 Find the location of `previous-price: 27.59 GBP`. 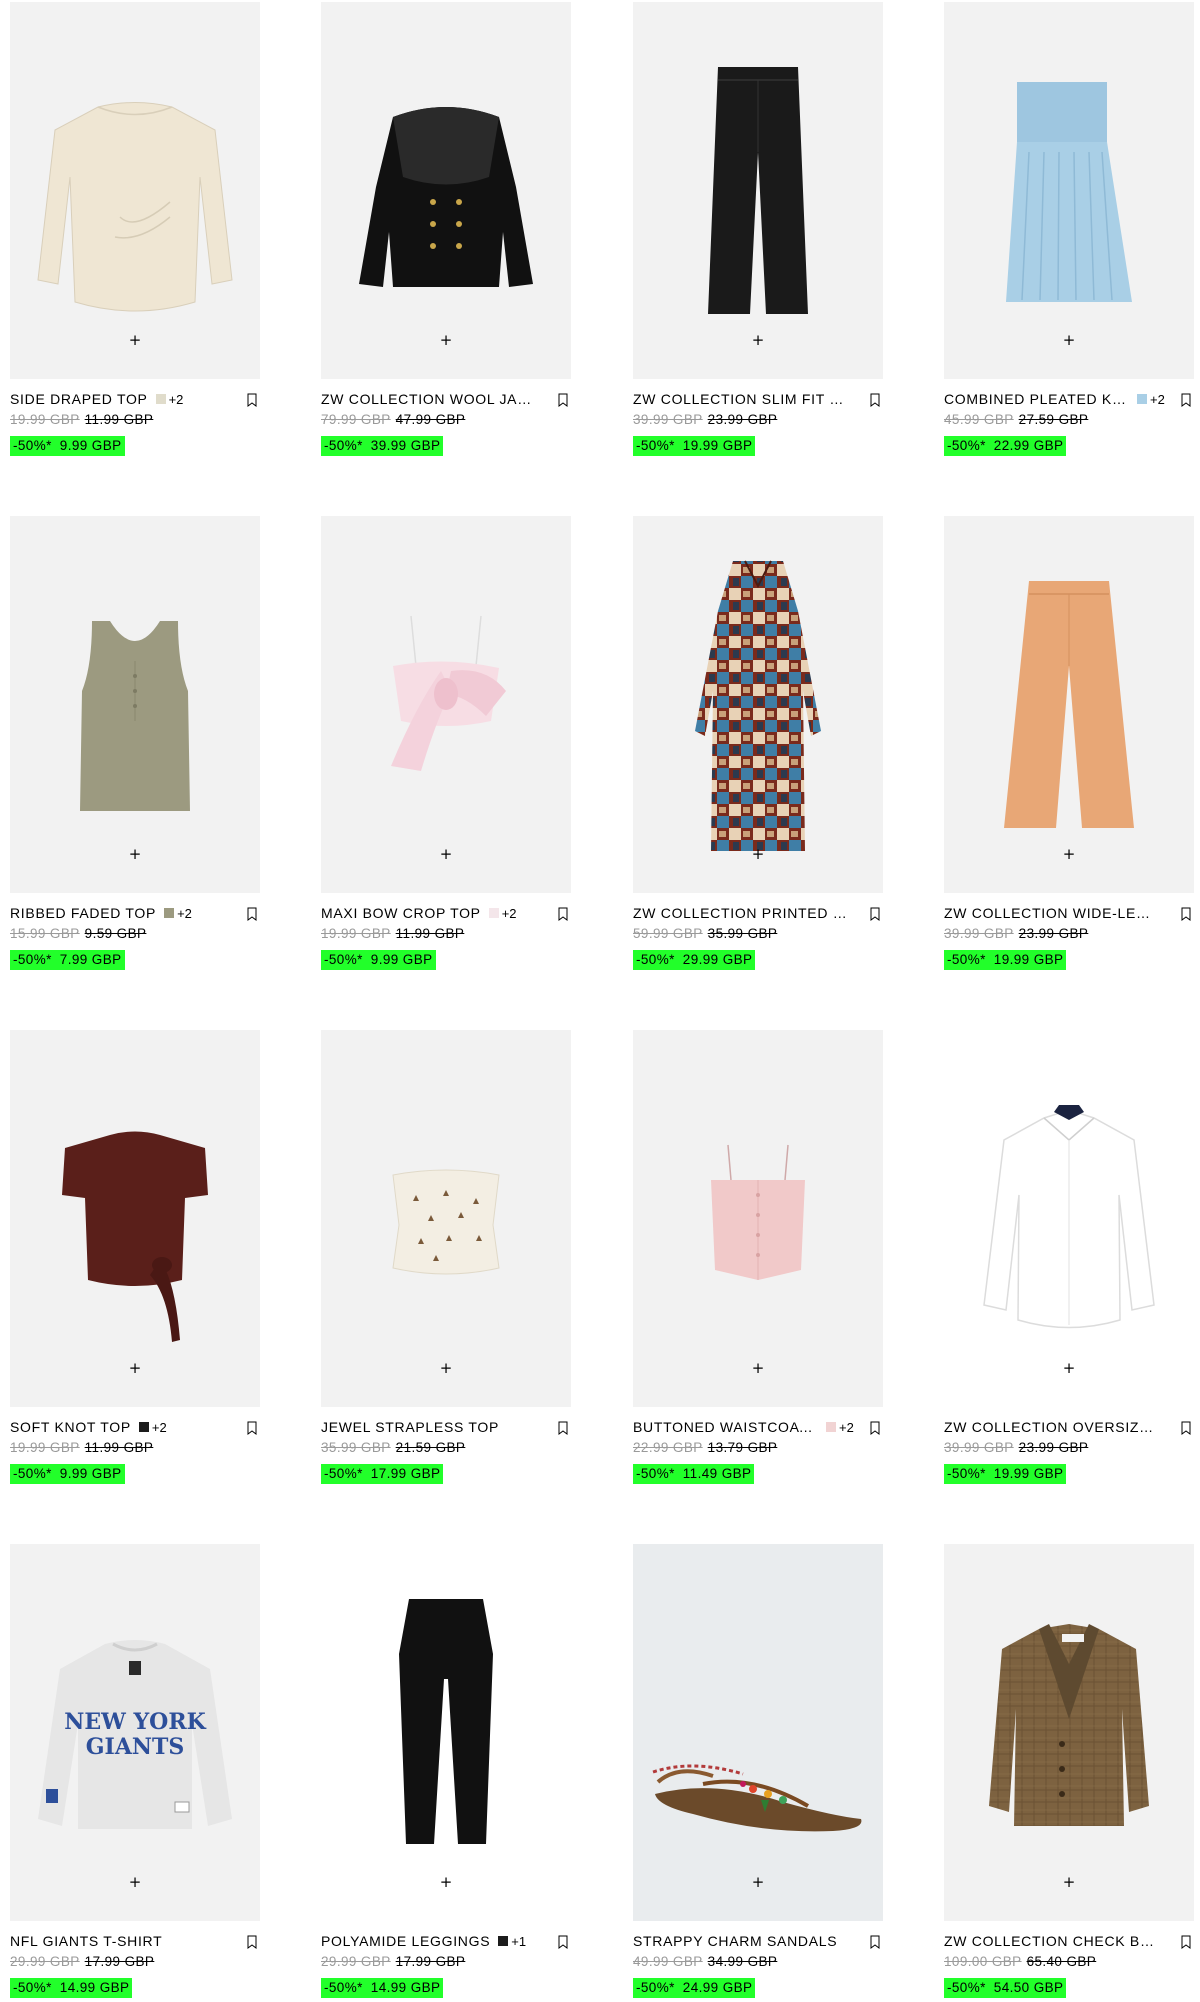

previous-price: 27.59 GBP is located at coordinates (1053, 419).